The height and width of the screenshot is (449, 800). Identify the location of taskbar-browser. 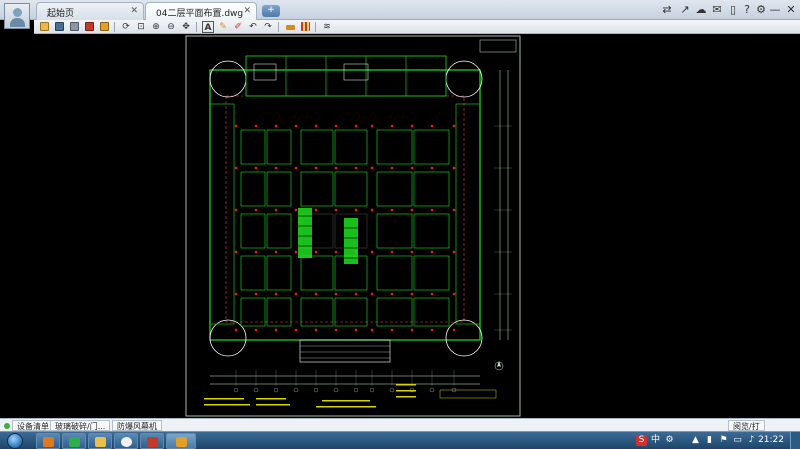
(48, 441).